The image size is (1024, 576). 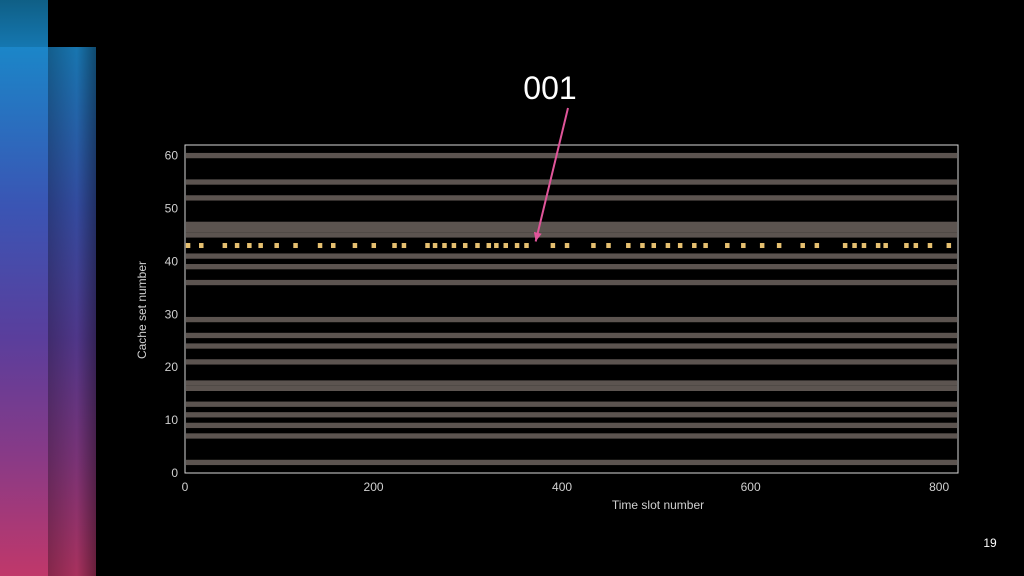 What do you see at coordinates (142, 310) in the screenshot?
I see `y-axis-label: Cache set number` at bounding box center [142, 310].